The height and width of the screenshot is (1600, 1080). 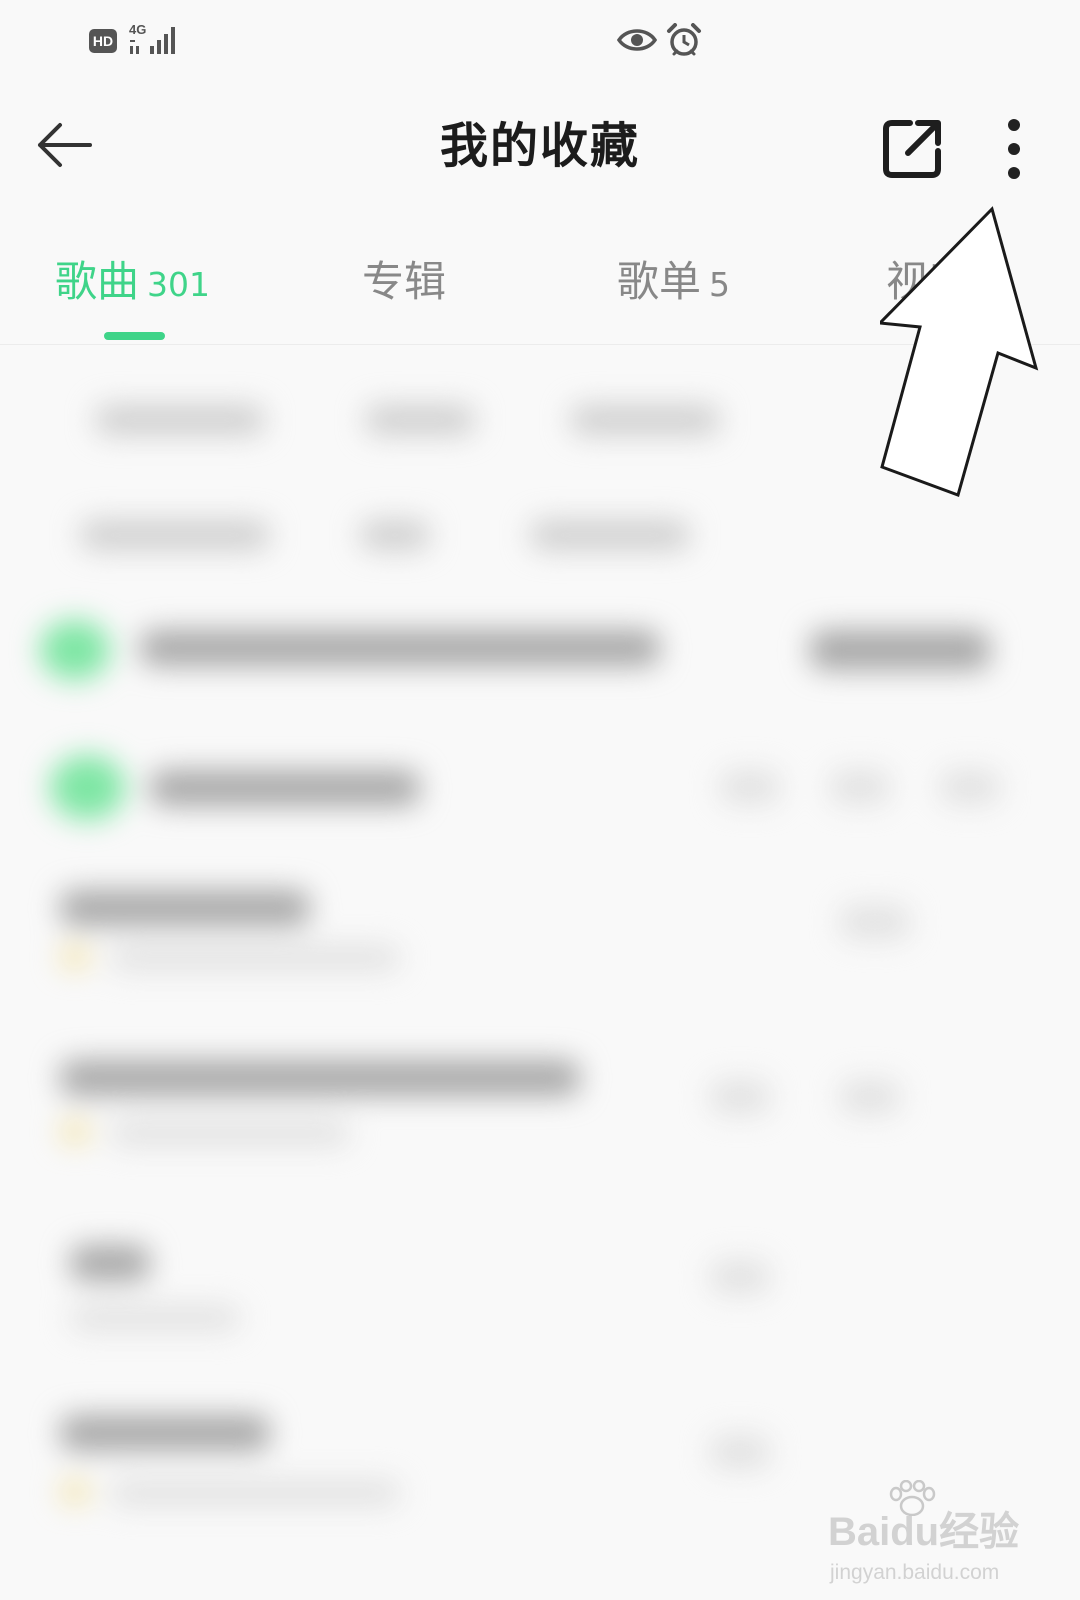 I want to click on page-title: 我的收藏, so click(x=539, y=146).